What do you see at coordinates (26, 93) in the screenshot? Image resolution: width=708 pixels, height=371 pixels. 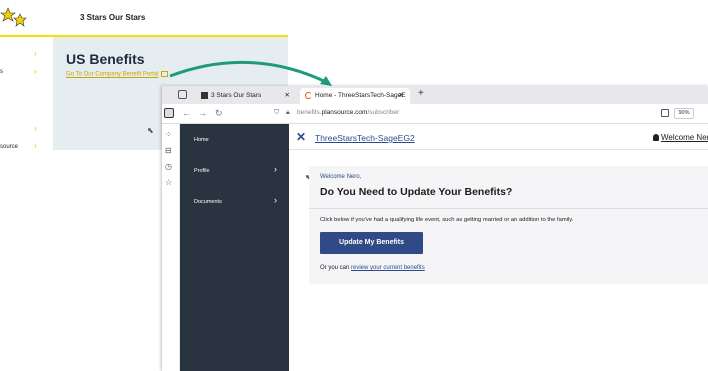 I see `bg-sidebar: › s › › source ›` at bounding box center [26, 93].